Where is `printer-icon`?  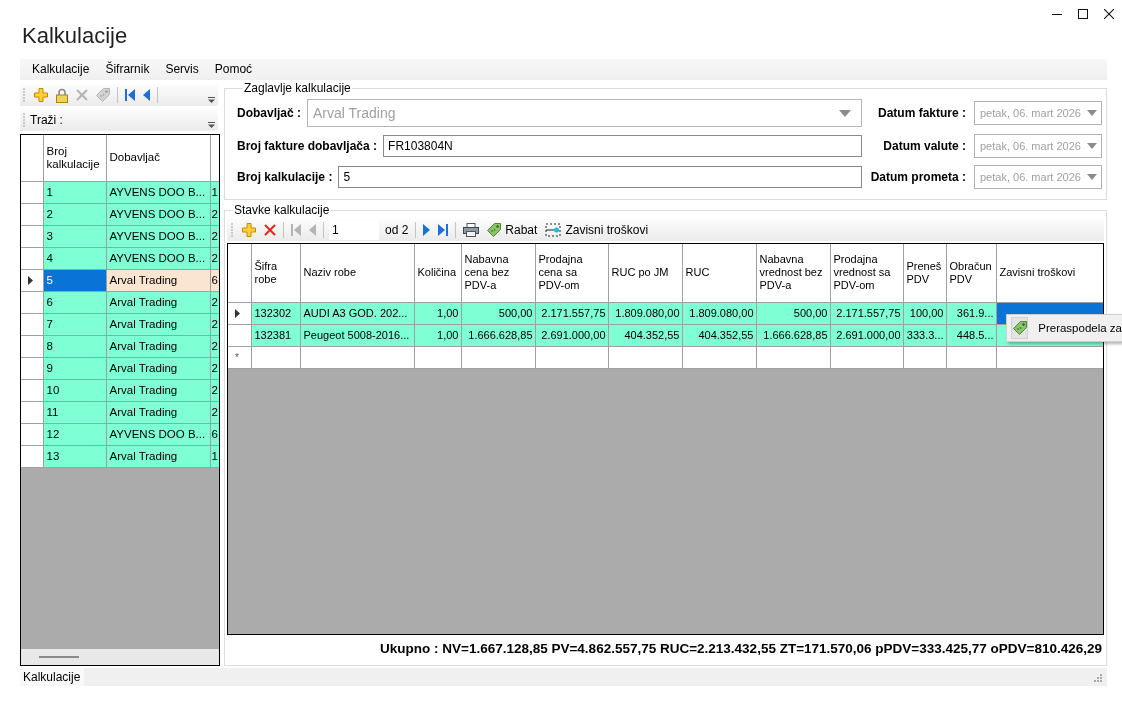
printer-icon is located at coordinates (471, 230).